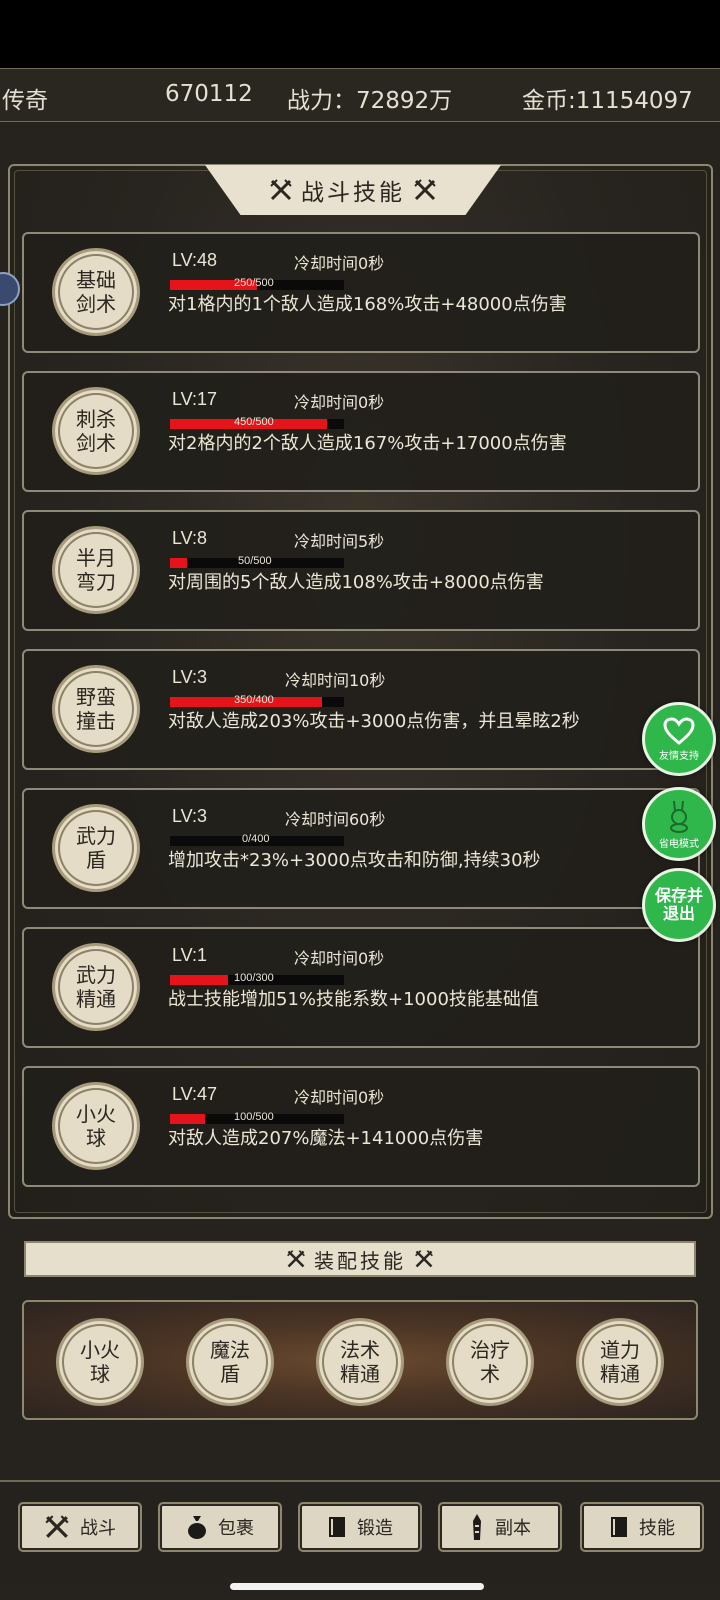  I want to click on save-exit-button: 保存并退出, so click(679, 905).